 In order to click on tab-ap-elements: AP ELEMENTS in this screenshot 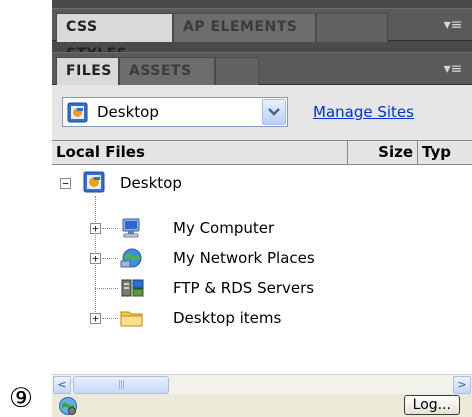, I will do `click(244, 27)`.